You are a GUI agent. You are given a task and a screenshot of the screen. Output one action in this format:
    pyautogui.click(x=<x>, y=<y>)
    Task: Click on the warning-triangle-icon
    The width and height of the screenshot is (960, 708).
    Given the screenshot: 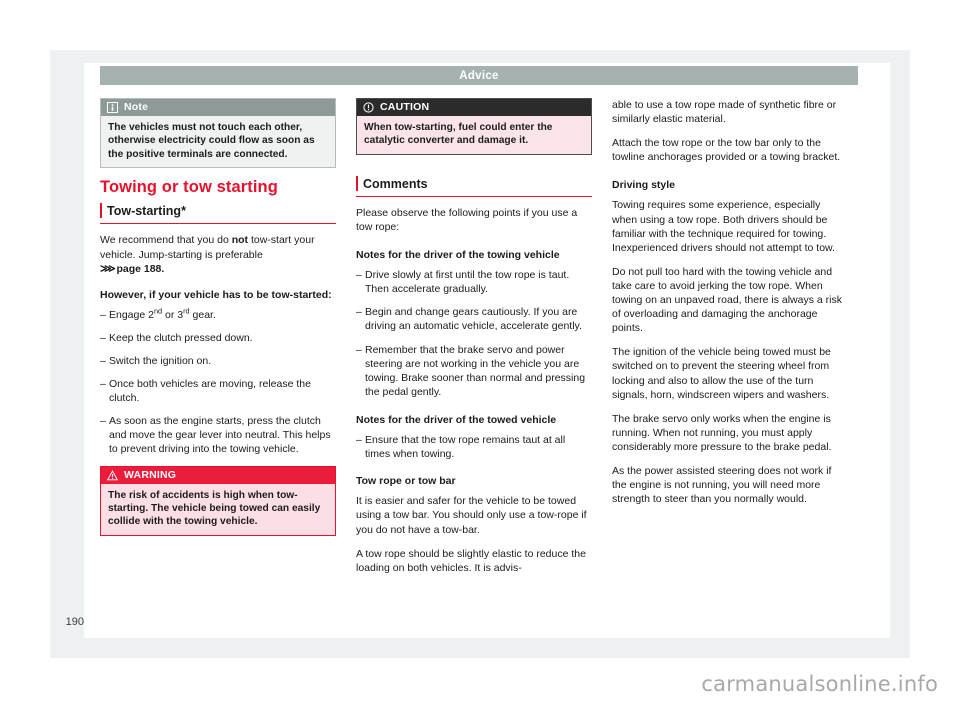 What is the action you would take?
    pyautogui.click(x=112, y=475)
    